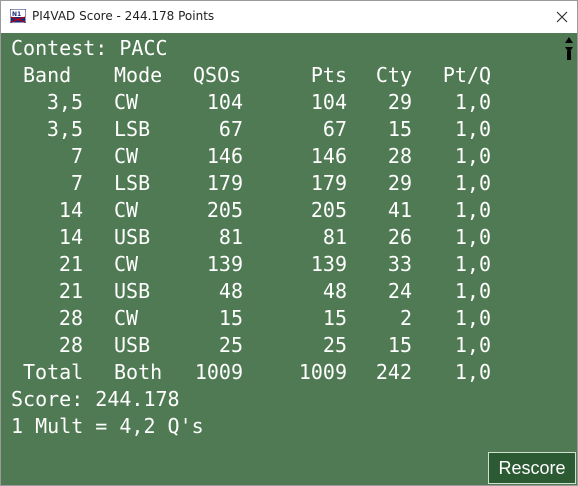 Image resolution: width=578 pixels, height=486 pixels. Describe the element at coordinates (286, 345) in the screenshot. I see `table-row: 28 USB 25 25 15 1,0` at that location.